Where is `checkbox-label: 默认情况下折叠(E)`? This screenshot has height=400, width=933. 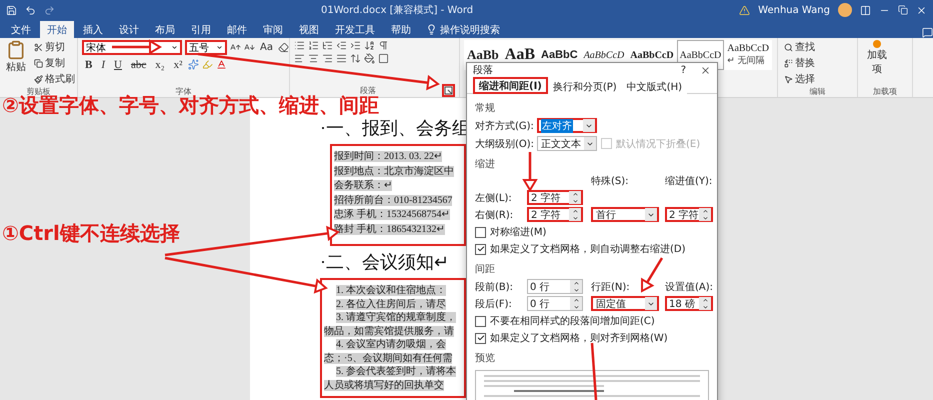 checkbox-label: 默认情况下折叠(E) is located at coordinates (658, 144).